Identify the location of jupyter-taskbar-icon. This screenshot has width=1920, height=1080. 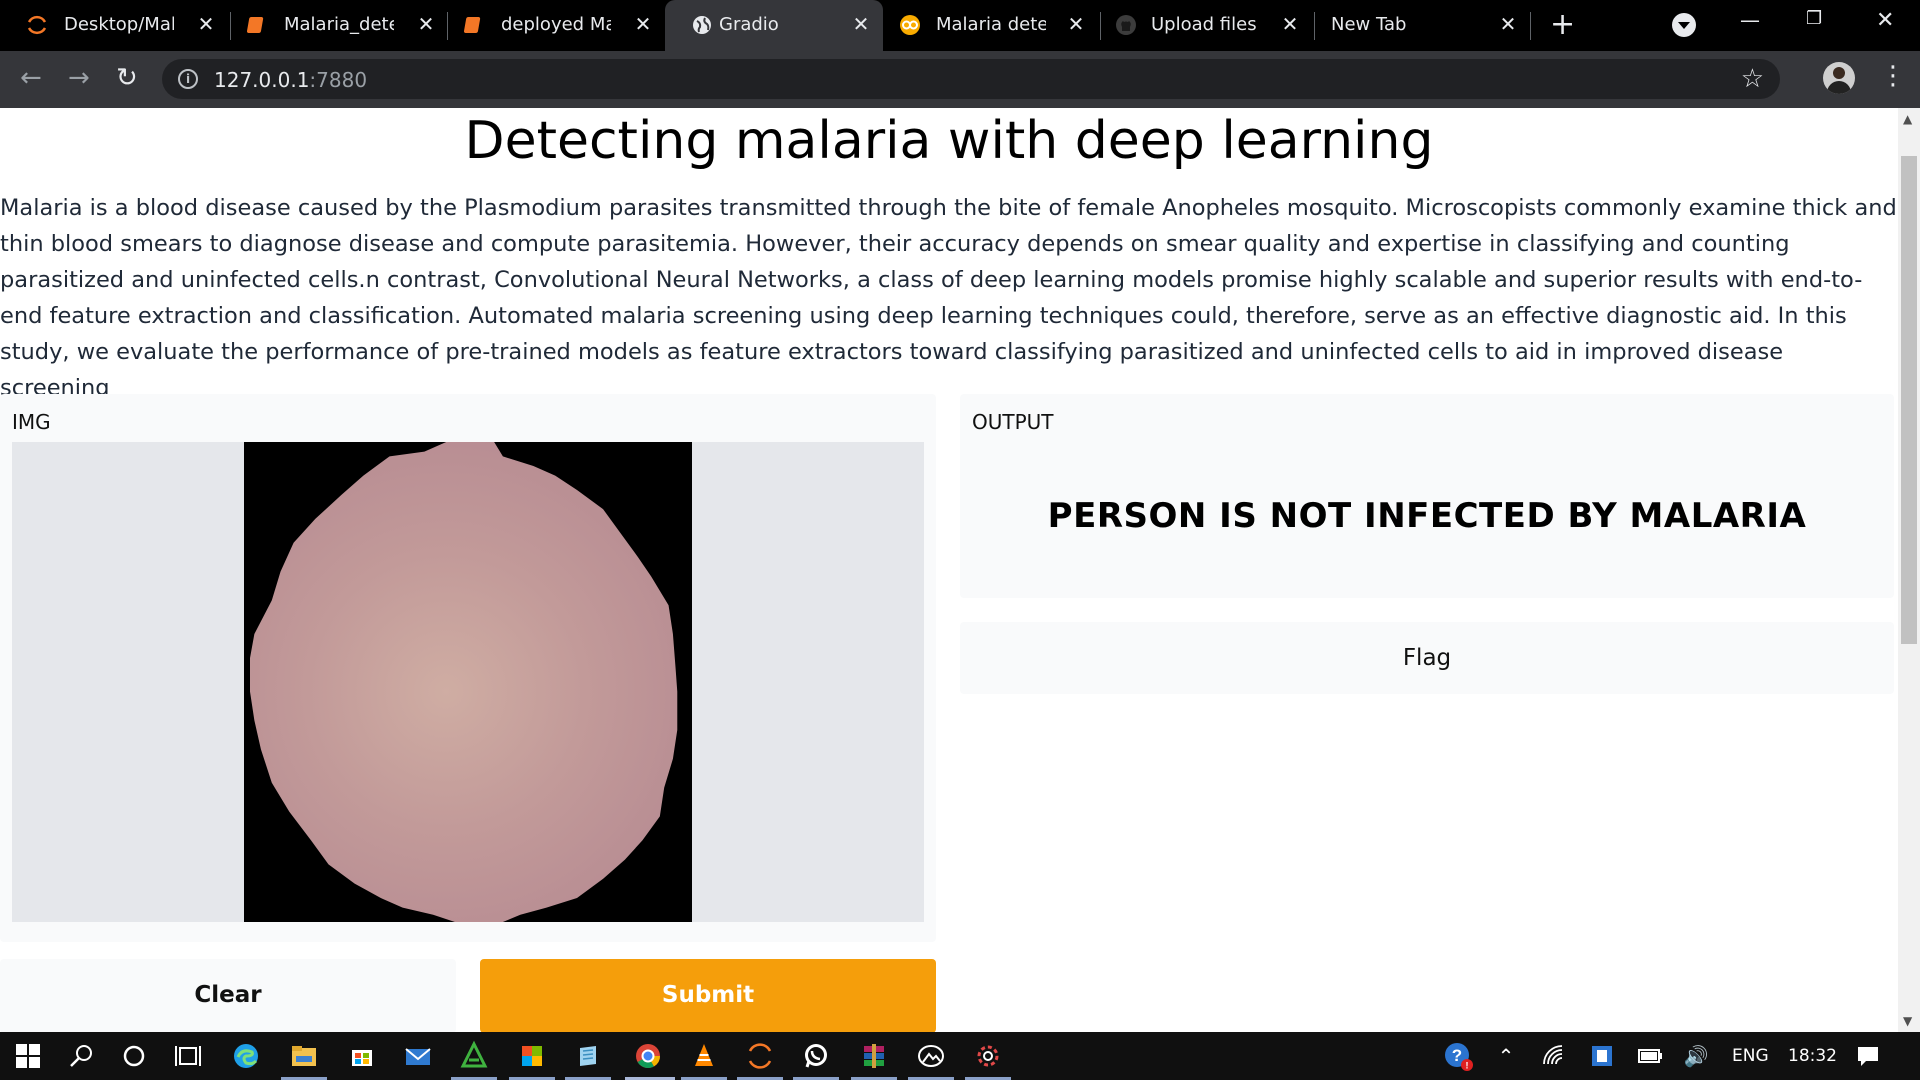
(760, 1056).